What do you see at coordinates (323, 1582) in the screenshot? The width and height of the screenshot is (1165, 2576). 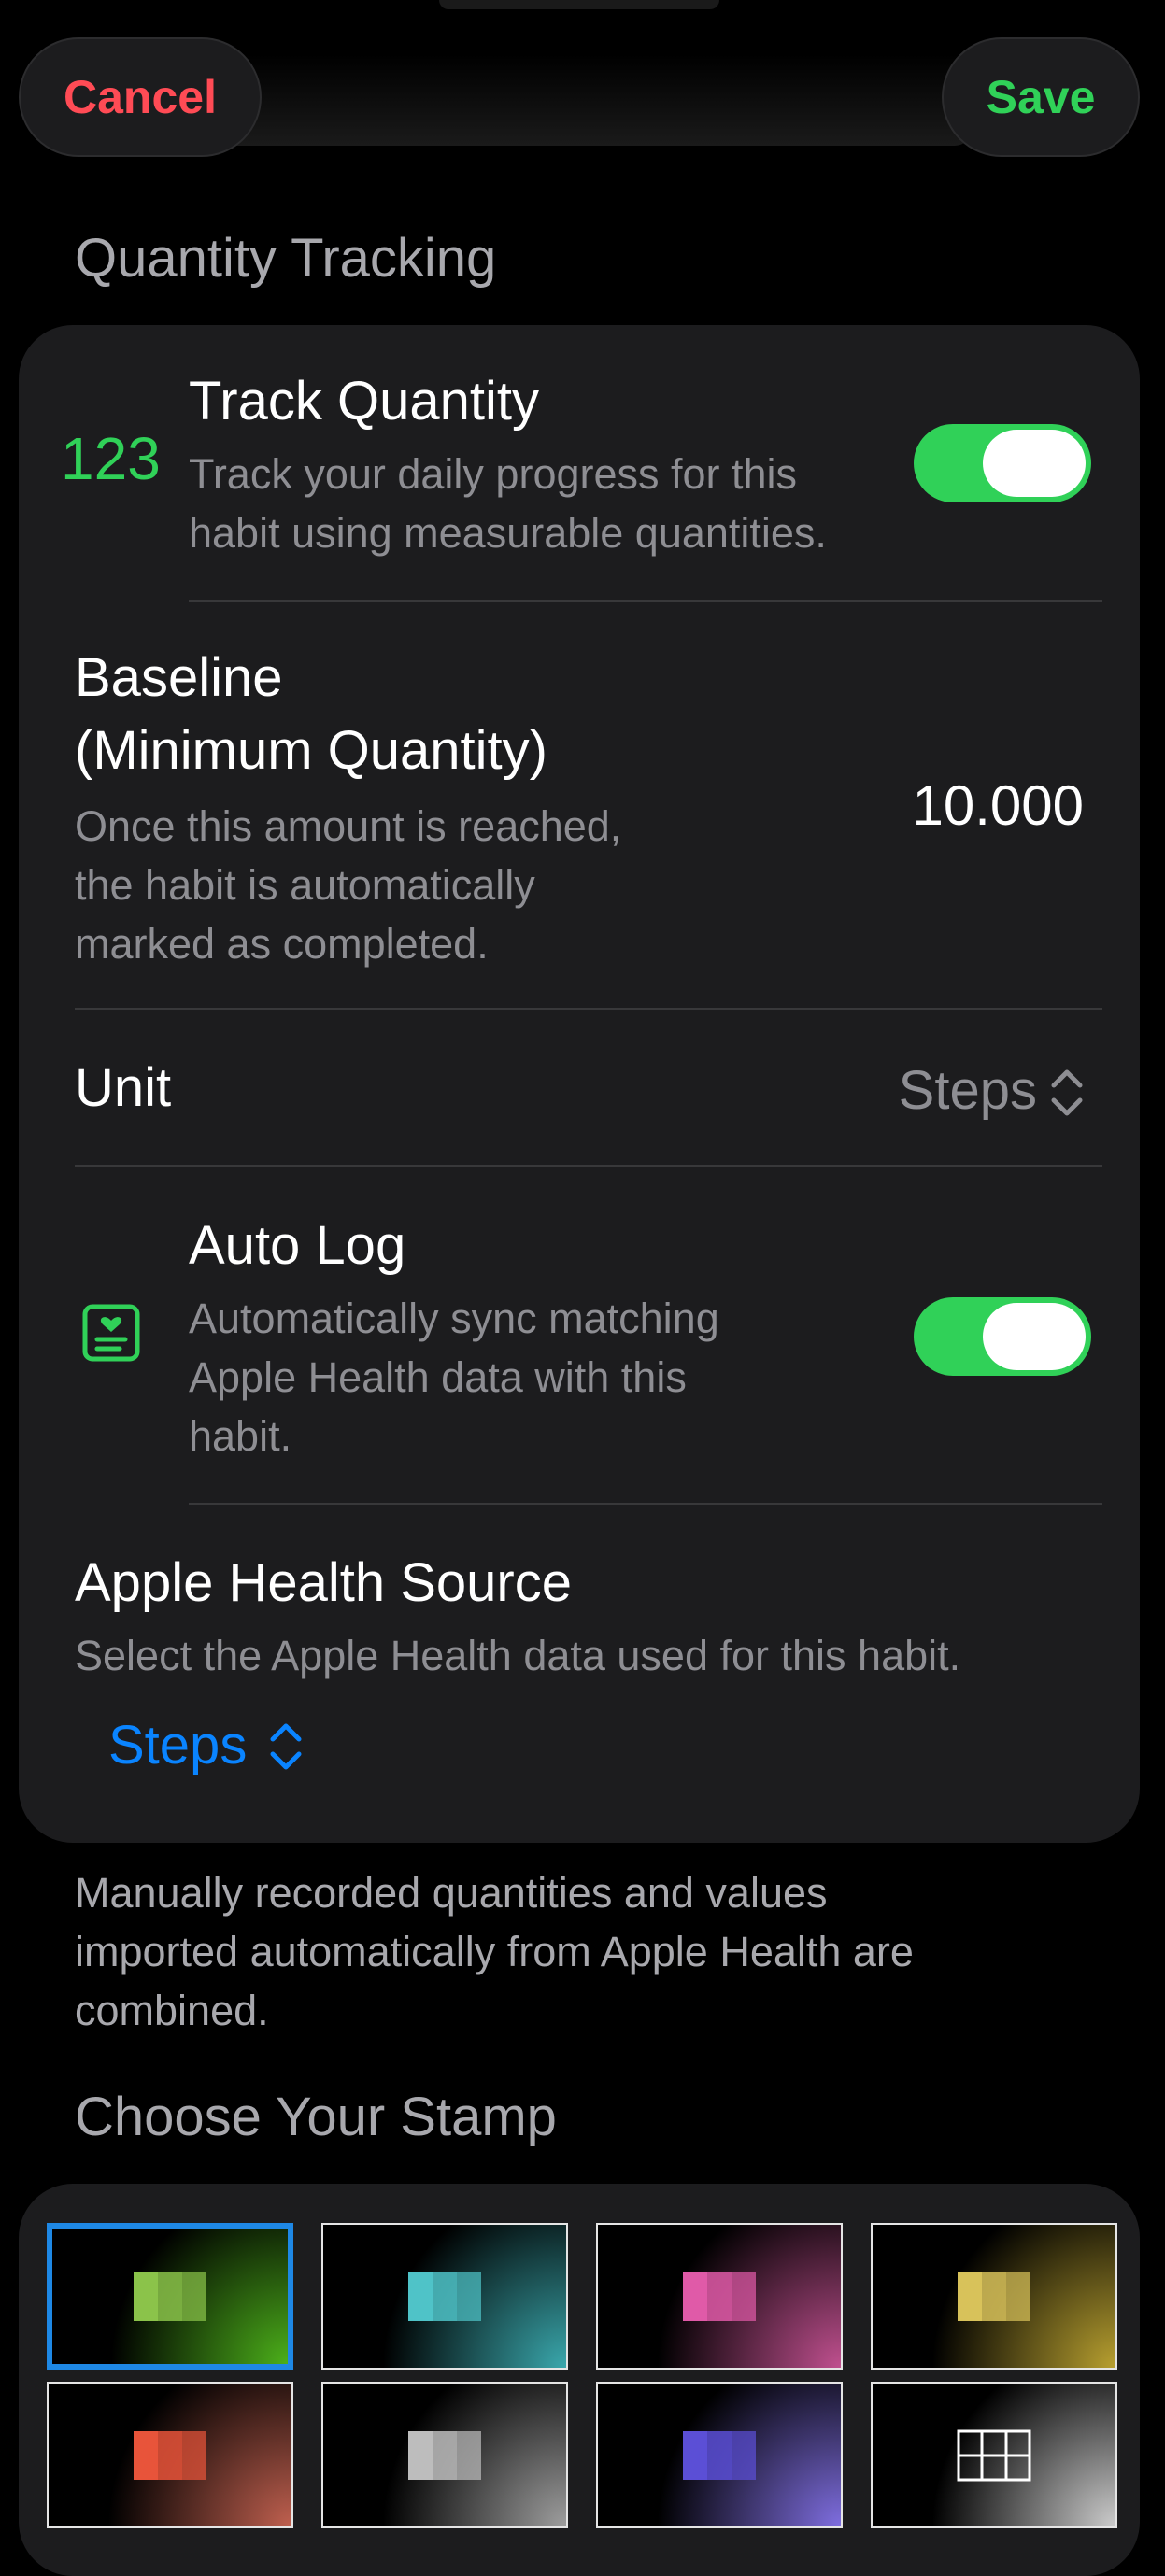 I see `health-source-title: Apple Health Source` at bounding box center [323, 1582].